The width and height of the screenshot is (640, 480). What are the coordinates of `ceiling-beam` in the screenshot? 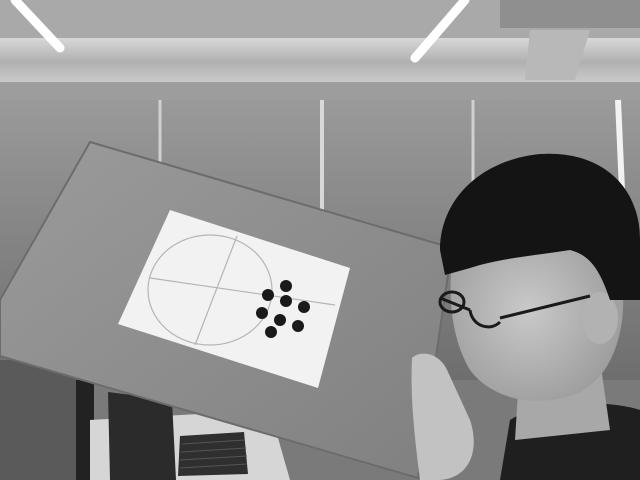 It's located at (320, 92).